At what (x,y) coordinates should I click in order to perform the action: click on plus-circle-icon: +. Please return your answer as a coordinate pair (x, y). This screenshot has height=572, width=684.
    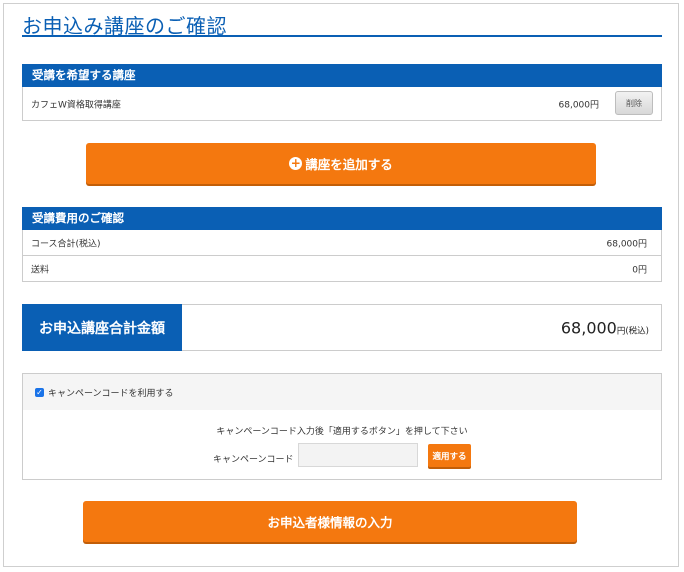
    Looking at the image, I should click on (296, 163).